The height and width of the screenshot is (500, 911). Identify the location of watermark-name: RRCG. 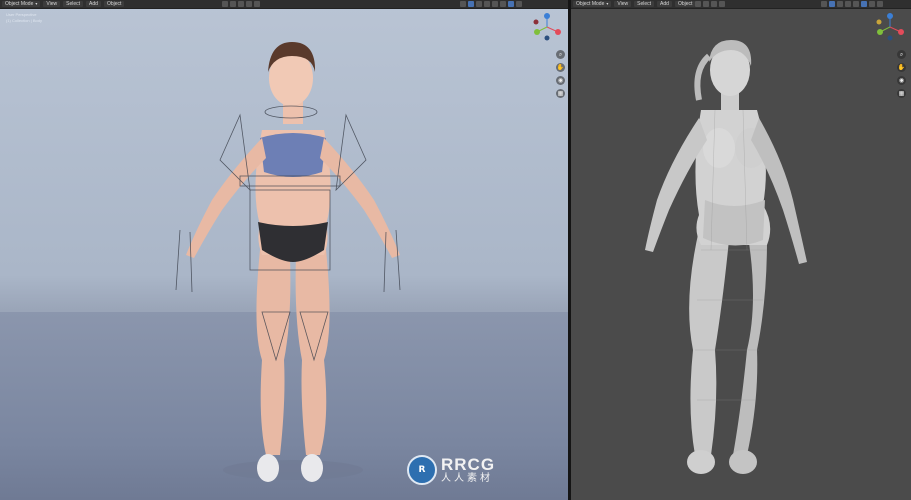
(468, 464).